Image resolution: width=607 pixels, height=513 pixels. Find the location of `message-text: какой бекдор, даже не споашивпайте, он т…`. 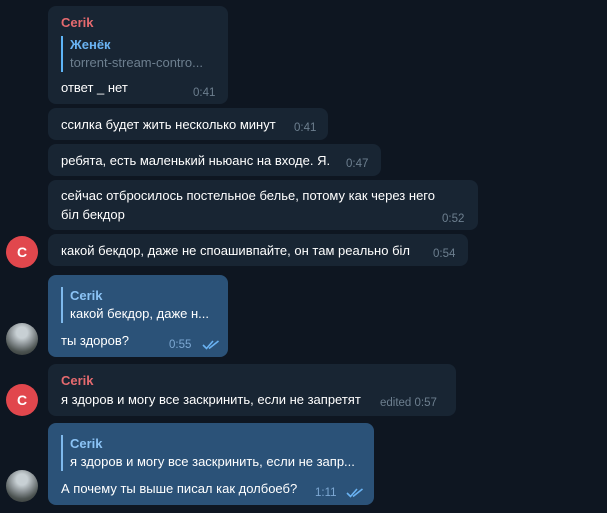

message-text: какой бекдор, даже не споашивпайте, он т… is located at coordinates (235, 250).